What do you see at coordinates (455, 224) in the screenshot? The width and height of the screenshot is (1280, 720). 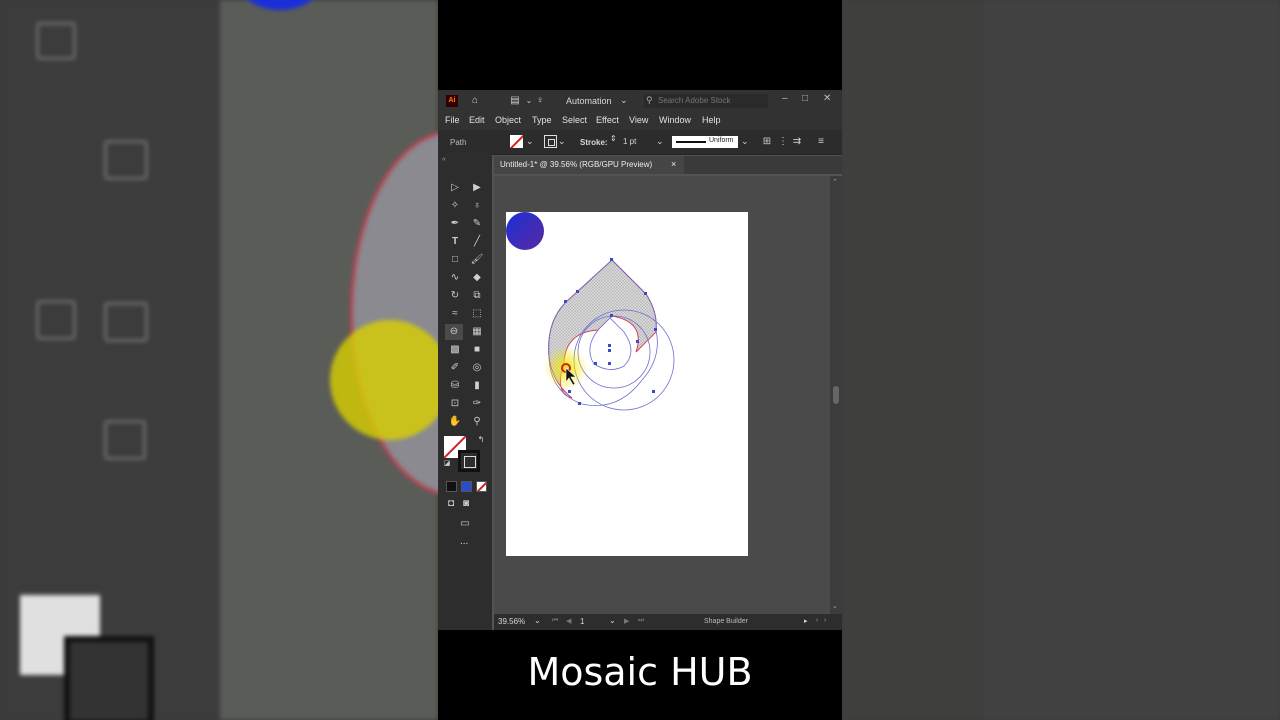 I see `pen-tool-icon: ✒` at bounding box center [455, 224].